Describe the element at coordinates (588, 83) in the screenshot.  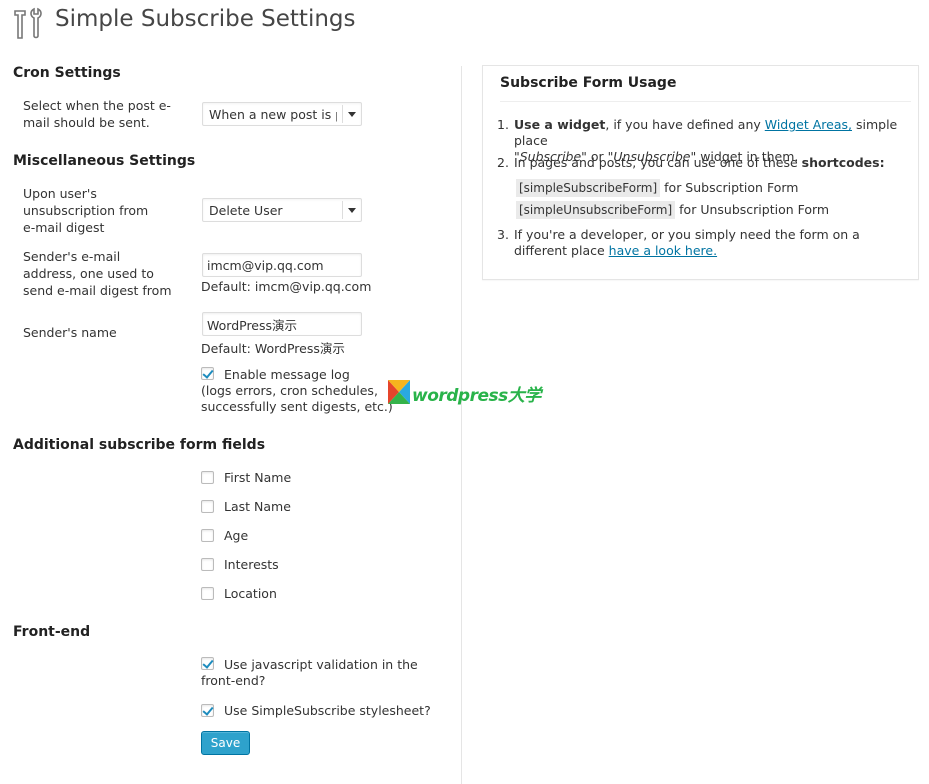
I see `usage-title: Subscribe Form Usage` at that location.